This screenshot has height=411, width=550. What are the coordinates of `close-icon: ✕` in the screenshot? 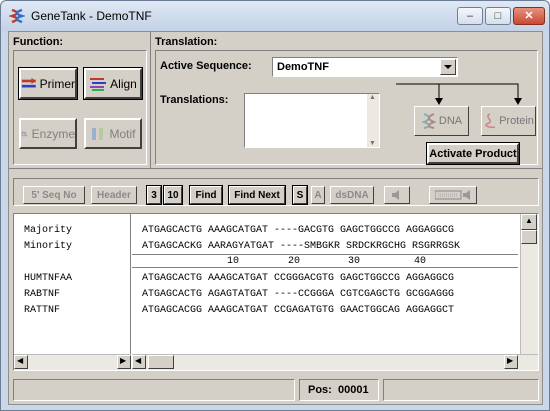 It's located at (529, 16).